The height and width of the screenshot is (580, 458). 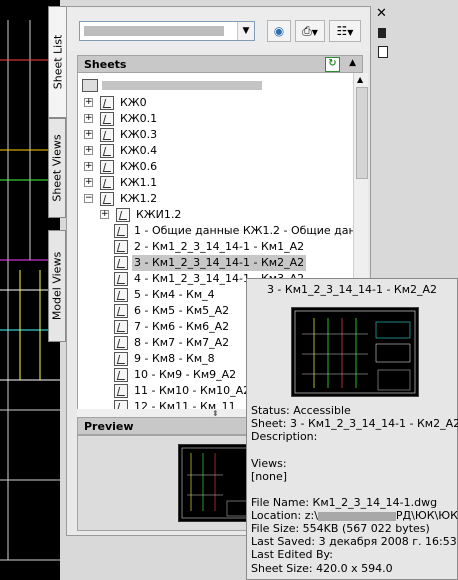 I want to click on tab-sheet-list: Sheet List, so click(x=57, y=62).